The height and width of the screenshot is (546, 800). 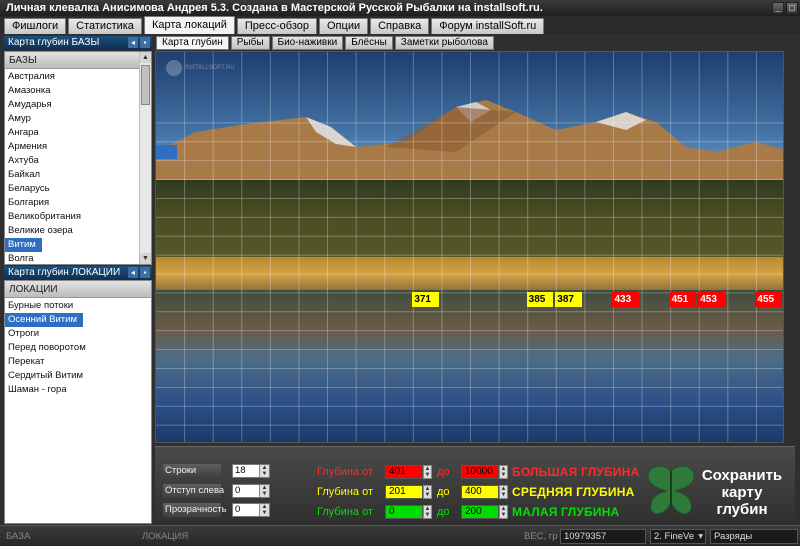 I want to click on depth-marker: 453, so click(x=711, y=299).